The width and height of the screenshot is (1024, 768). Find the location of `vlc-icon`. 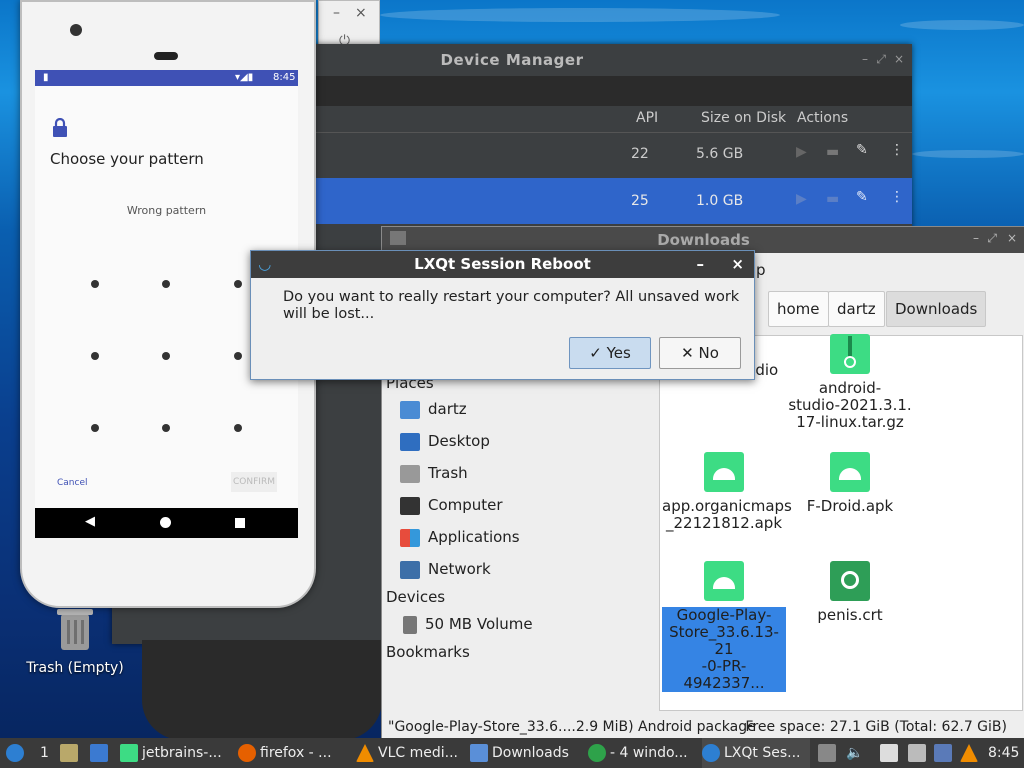

vlc-icon is located at coordinates (969, 753).